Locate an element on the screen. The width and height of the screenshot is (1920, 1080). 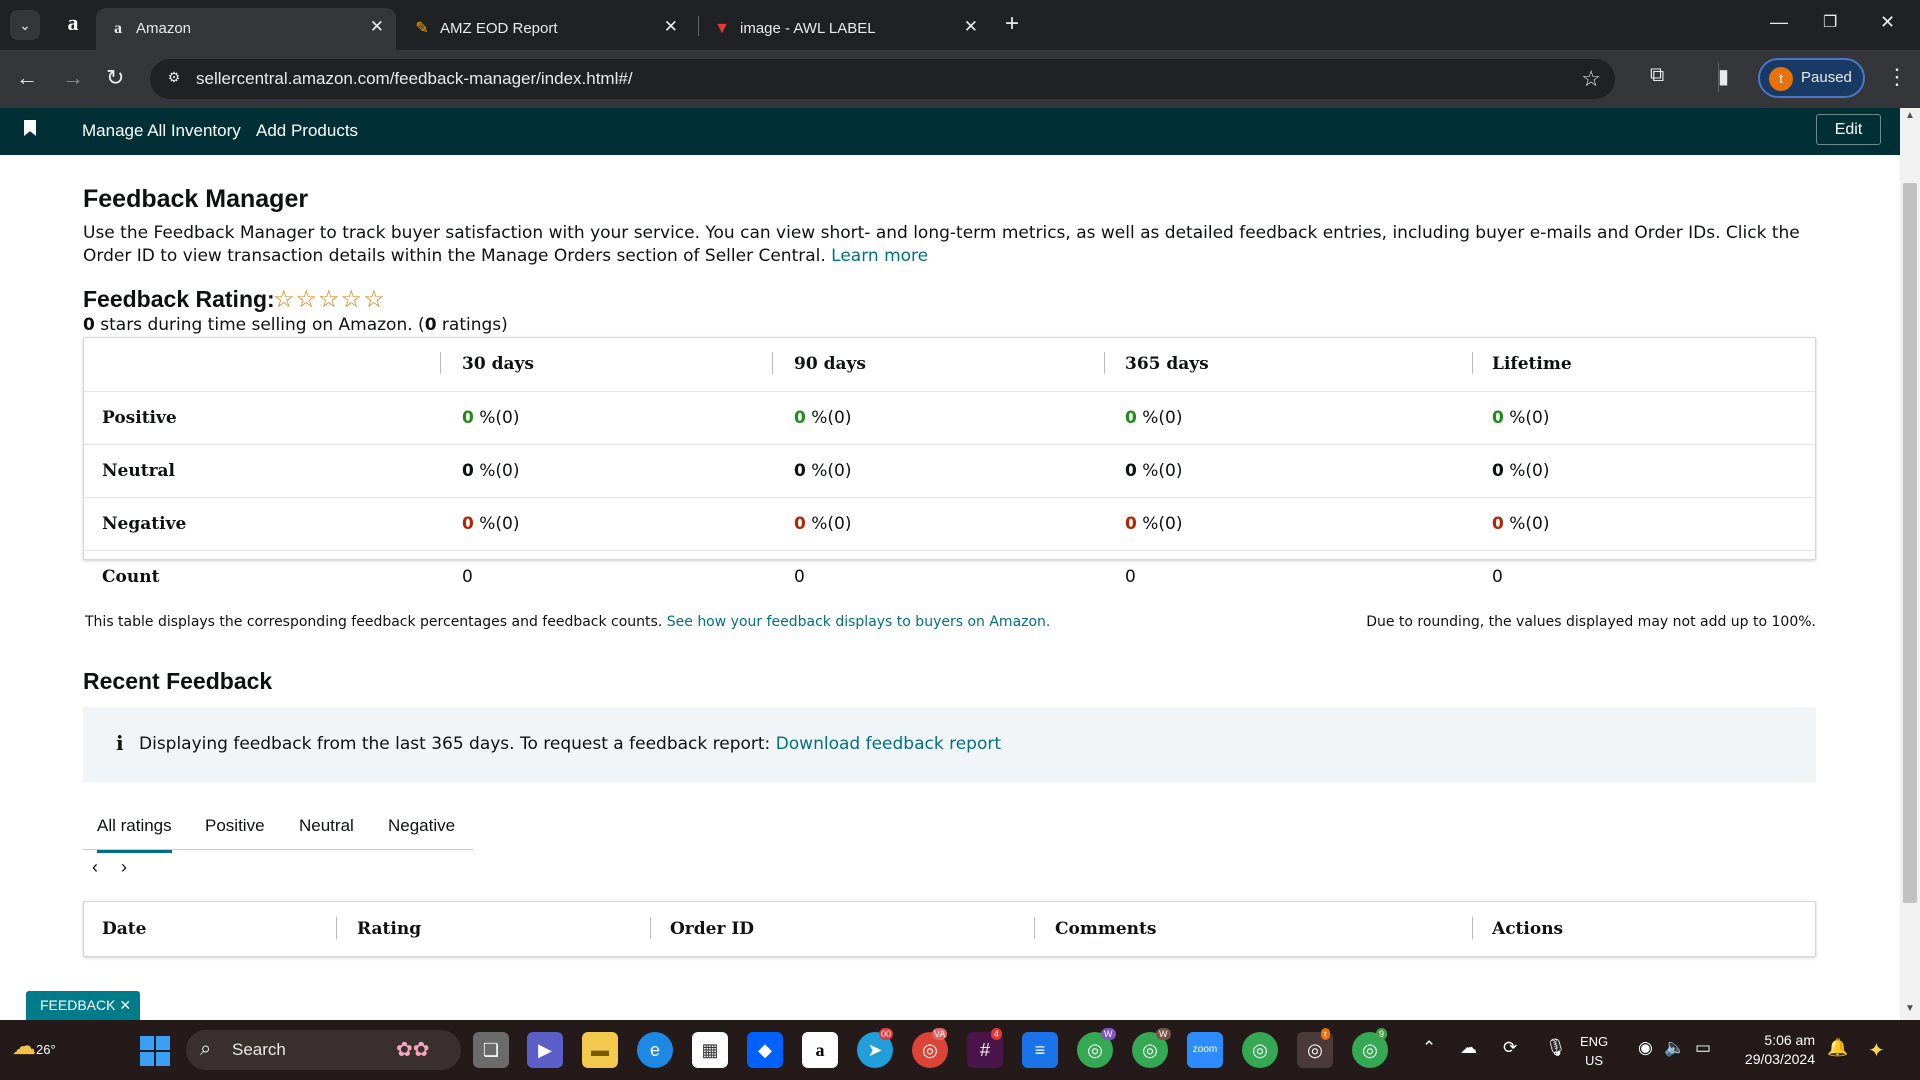
close-icon: ✕ is located at coordinates (125, 1005).